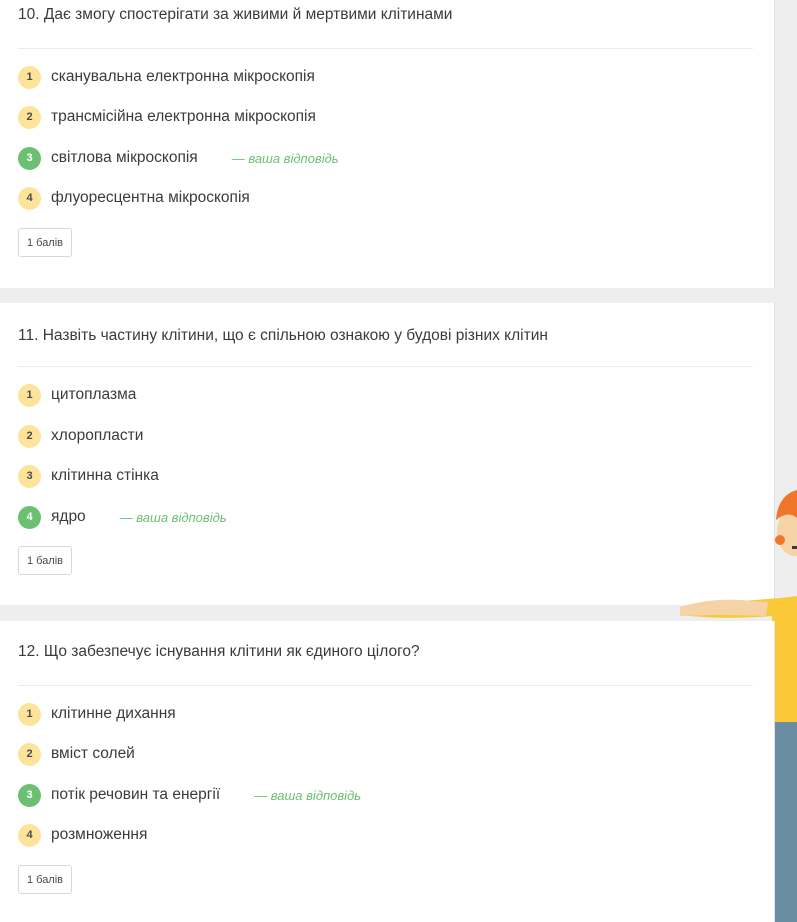  I want to click on option-text: клітинне дихання, so click(113, 713).